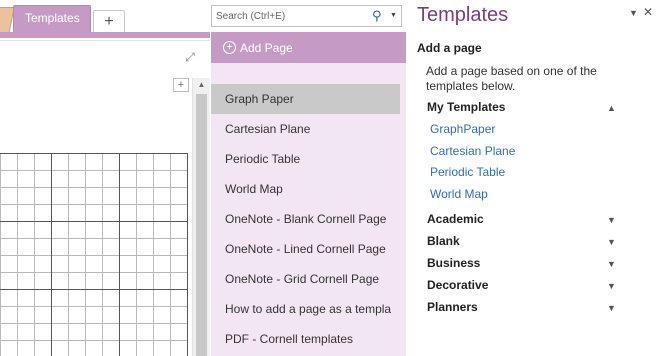 This screenshot has height=356, width=660. I want to click on my-templates-header: My Templates, so click(532, 107).